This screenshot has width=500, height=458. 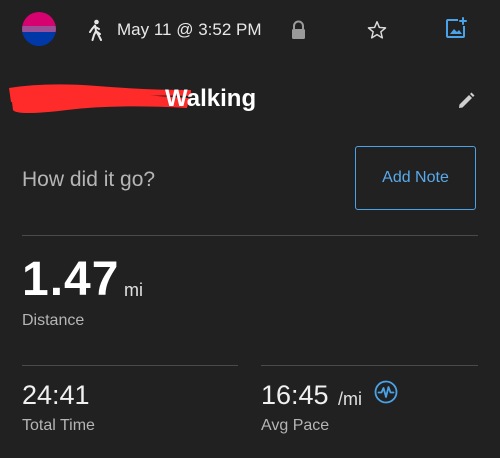 What do you see at coordinates (71, 279) in the screenshot?
I see `distance-value: 1.47` at bounding box center [71, 279].